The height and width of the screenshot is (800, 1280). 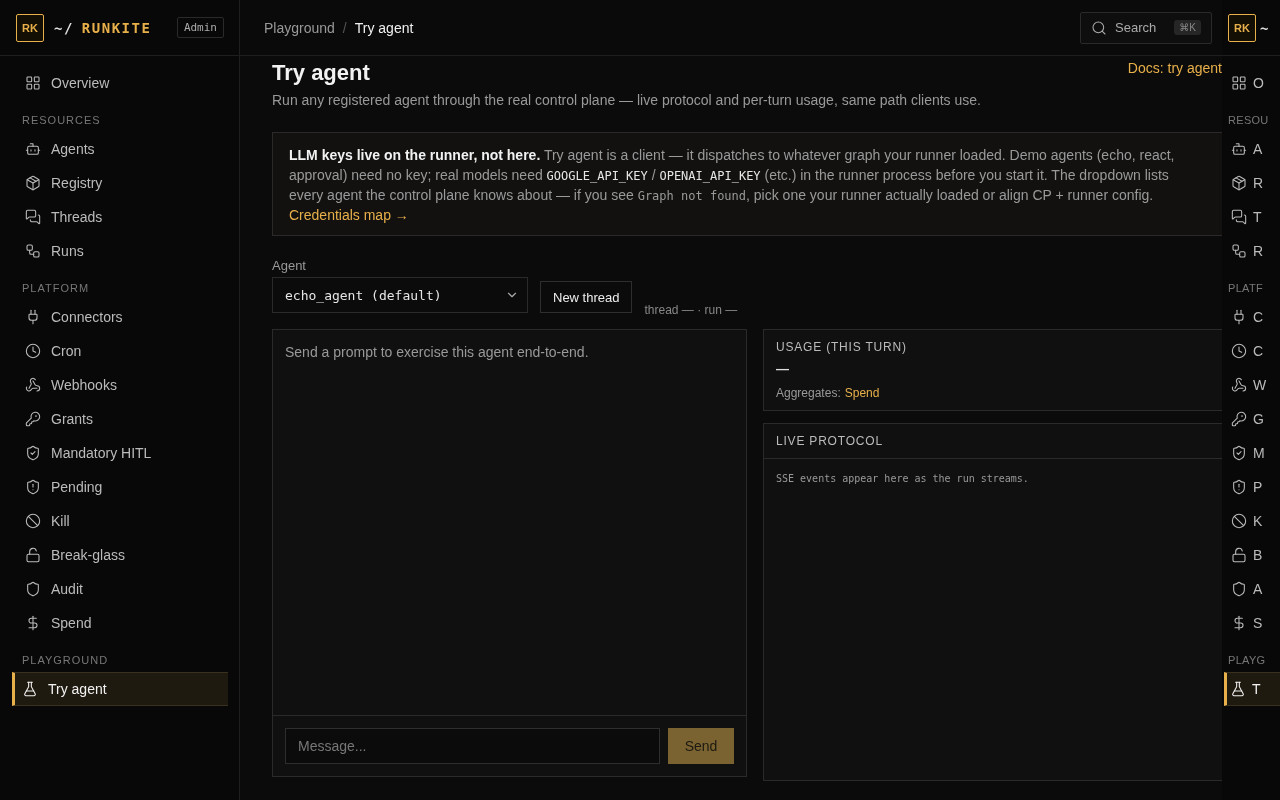 What do you see at coordinates (120, 419) in the screenshot?
I see `nav-item: Grants` at bounding box center [120, 419].